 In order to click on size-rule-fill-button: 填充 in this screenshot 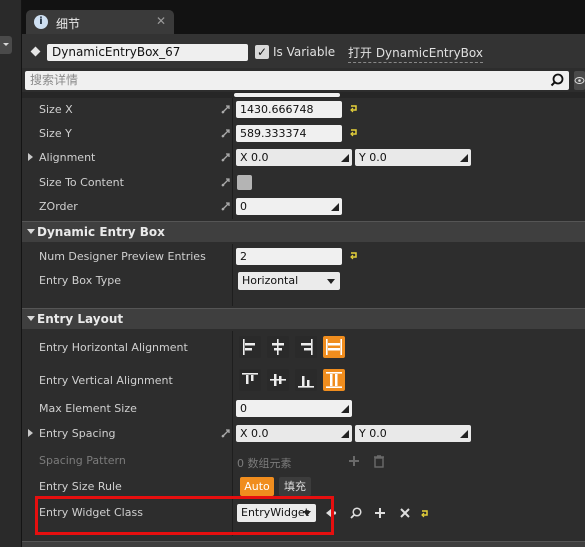, I will do `click(295, 486)`.